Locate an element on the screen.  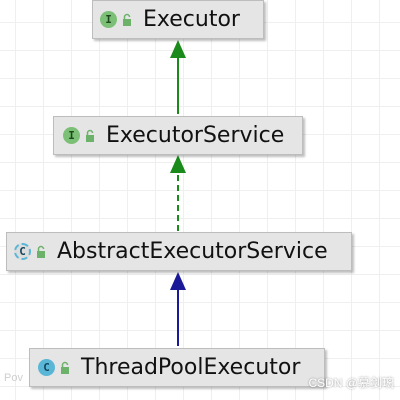
edge-arrowhead-abstractexecutorservice is located at coordinates (178, 281).